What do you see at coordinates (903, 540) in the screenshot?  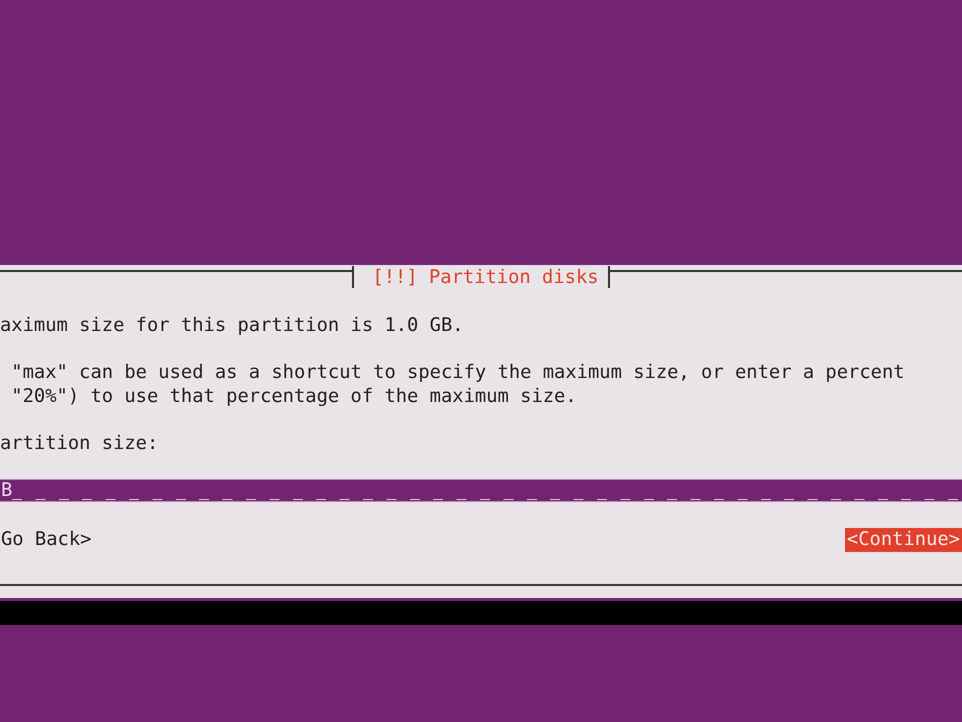 I see `continue-button: <Continue>` at bounding box center [903, 540].